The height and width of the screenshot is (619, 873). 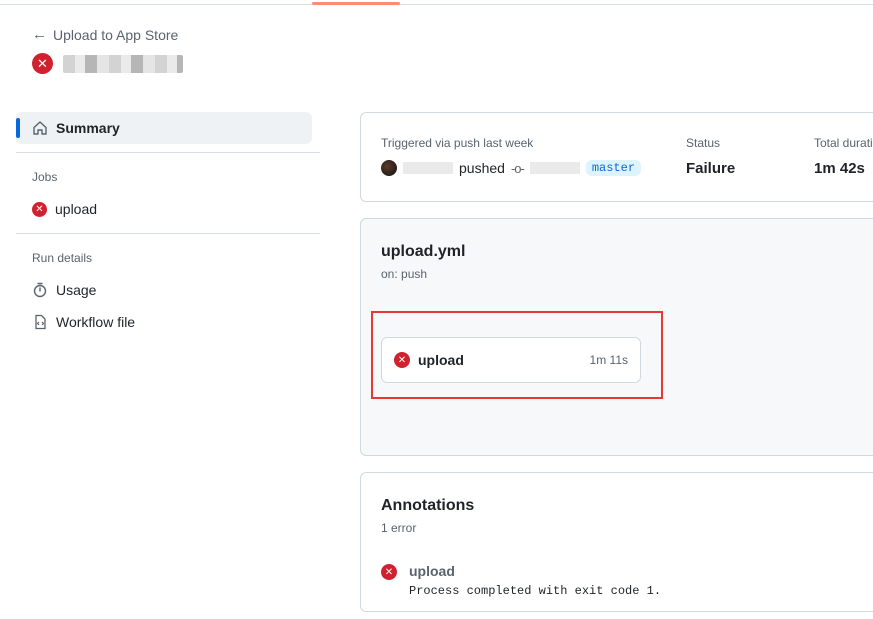 What do you see at coordinates (613, 168) in the screenshot?
I see `branch-badge: master` at bounding box center [613, 168].